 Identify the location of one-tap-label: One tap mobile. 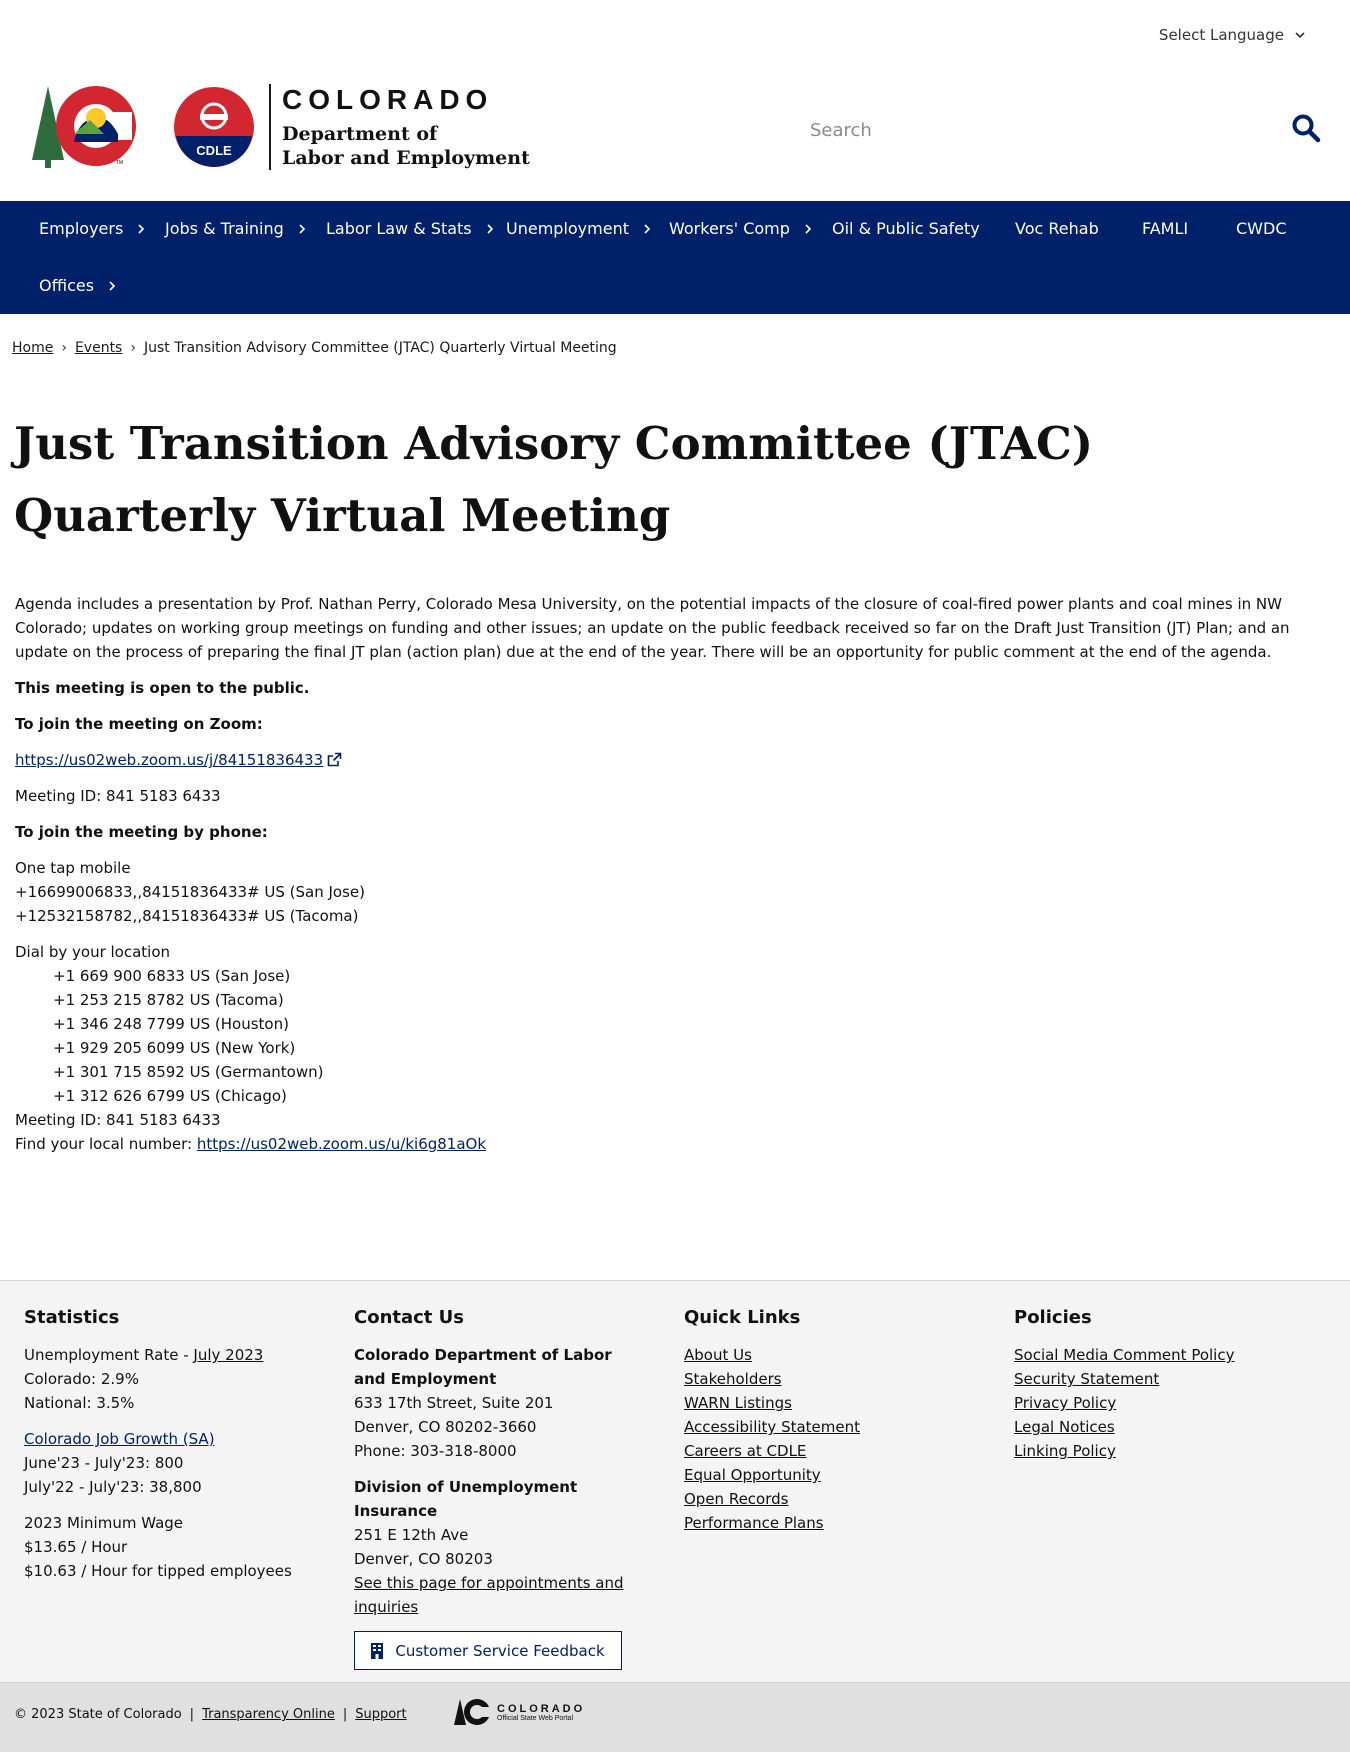
(73, 868).